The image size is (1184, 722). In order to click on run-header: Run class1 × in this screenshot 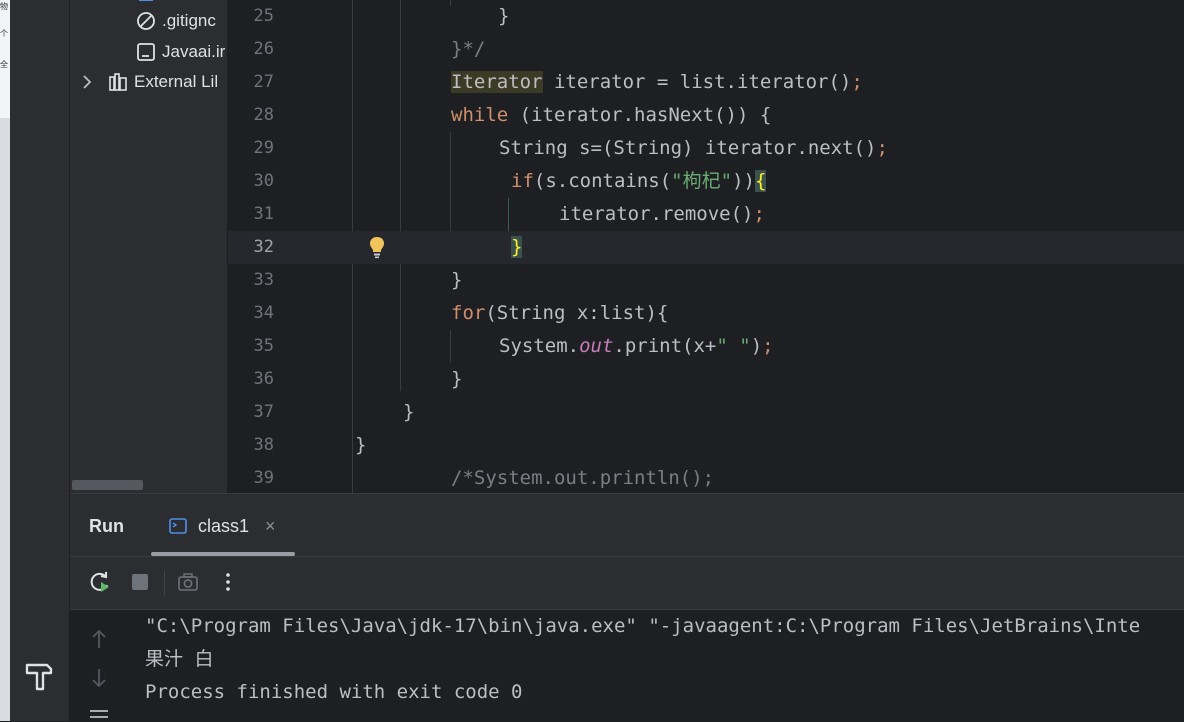, I will do `click(627, 525)`.